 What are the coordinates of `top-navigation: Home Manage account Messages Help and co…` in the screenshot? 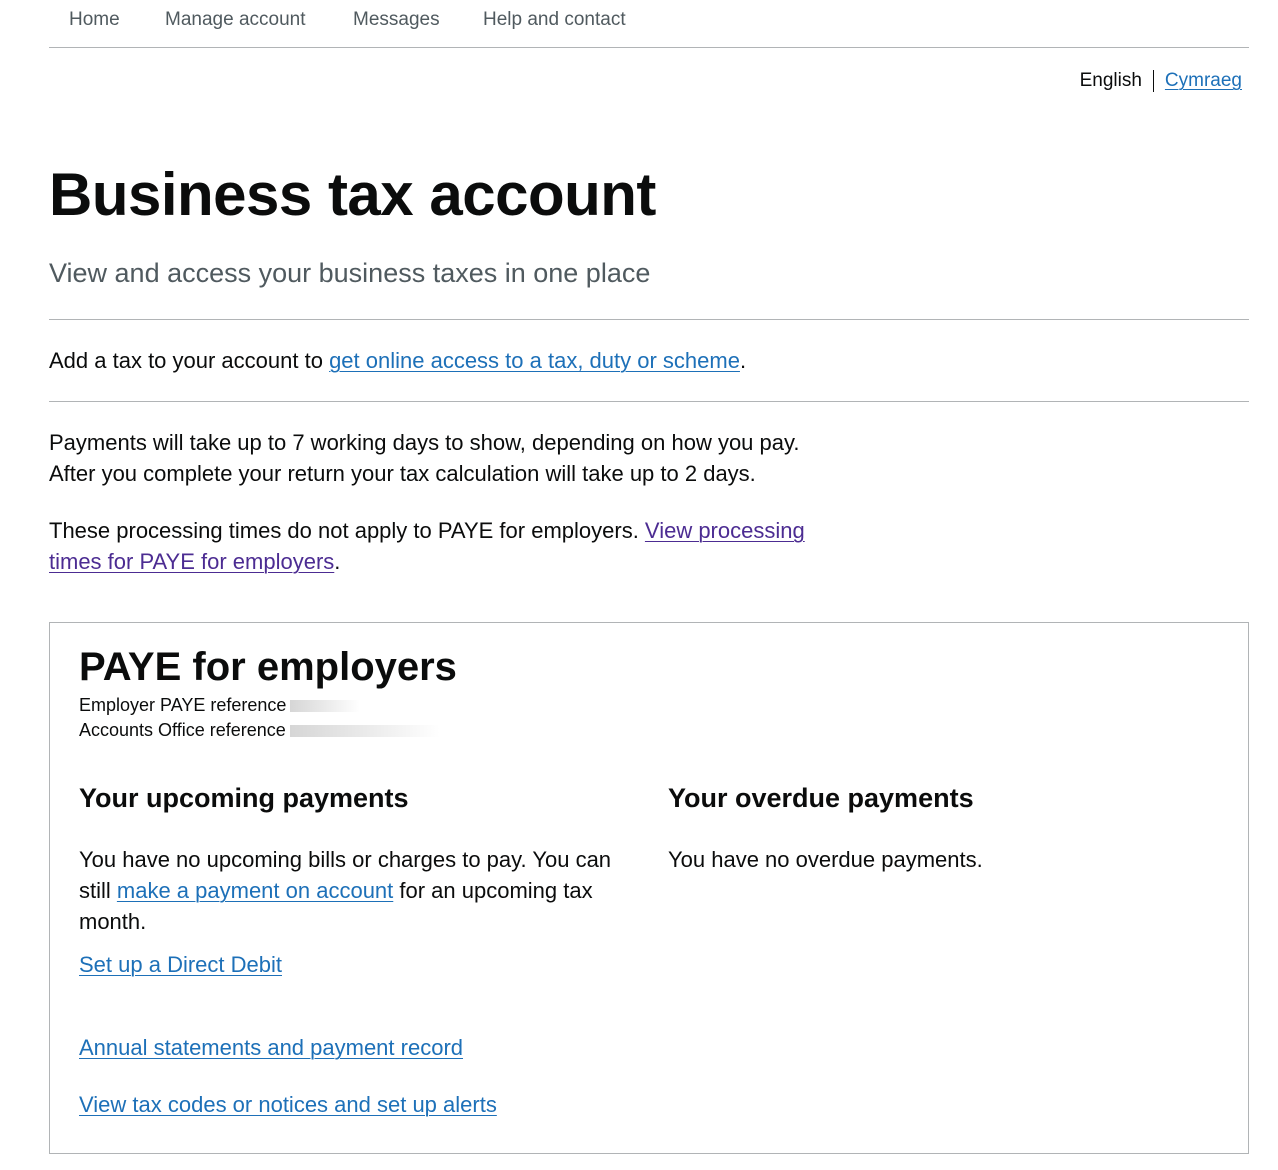 It's located at (649, 24).